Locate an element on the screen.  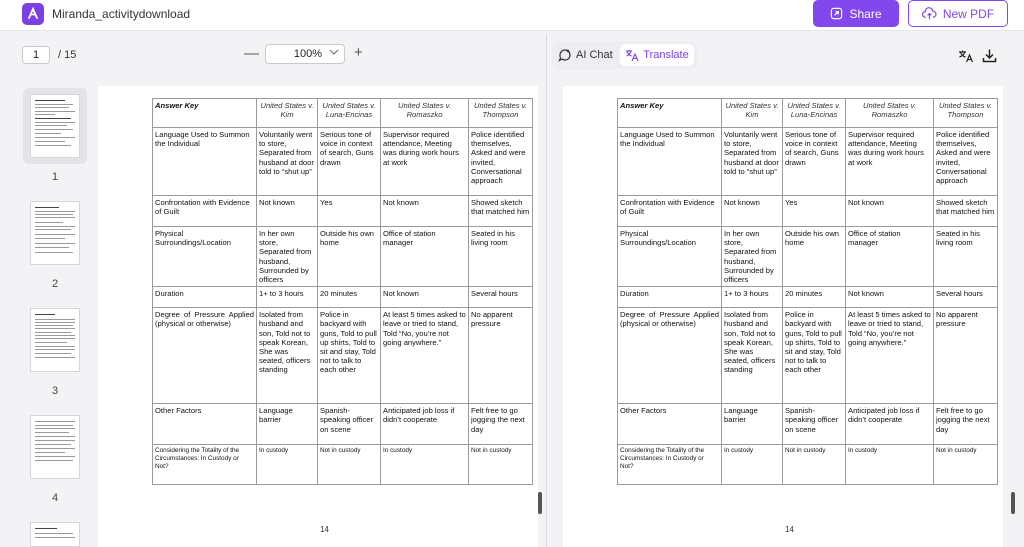
table-cell: No apparent pressure is located at coordinates (965, 356).